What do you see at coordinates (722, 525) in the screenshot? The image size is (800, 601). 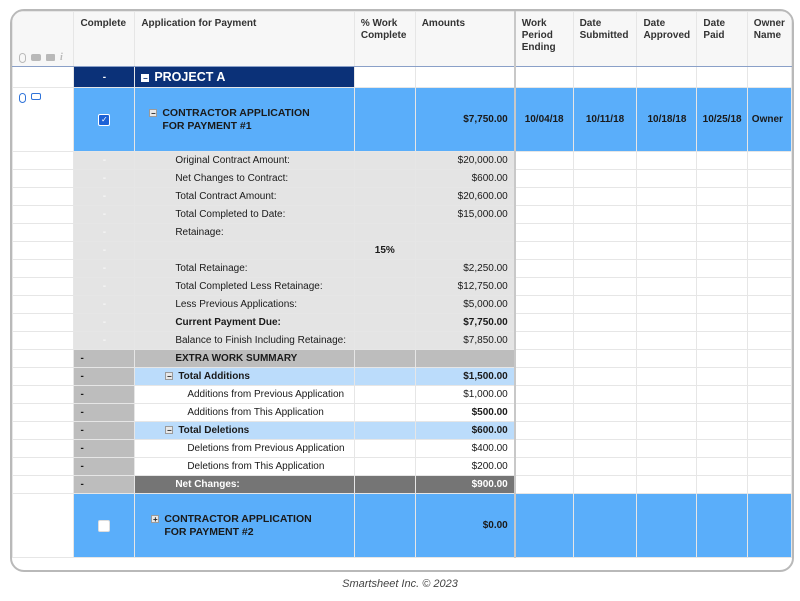 I see `date-paid-cell` at bounding box center [722, 525].